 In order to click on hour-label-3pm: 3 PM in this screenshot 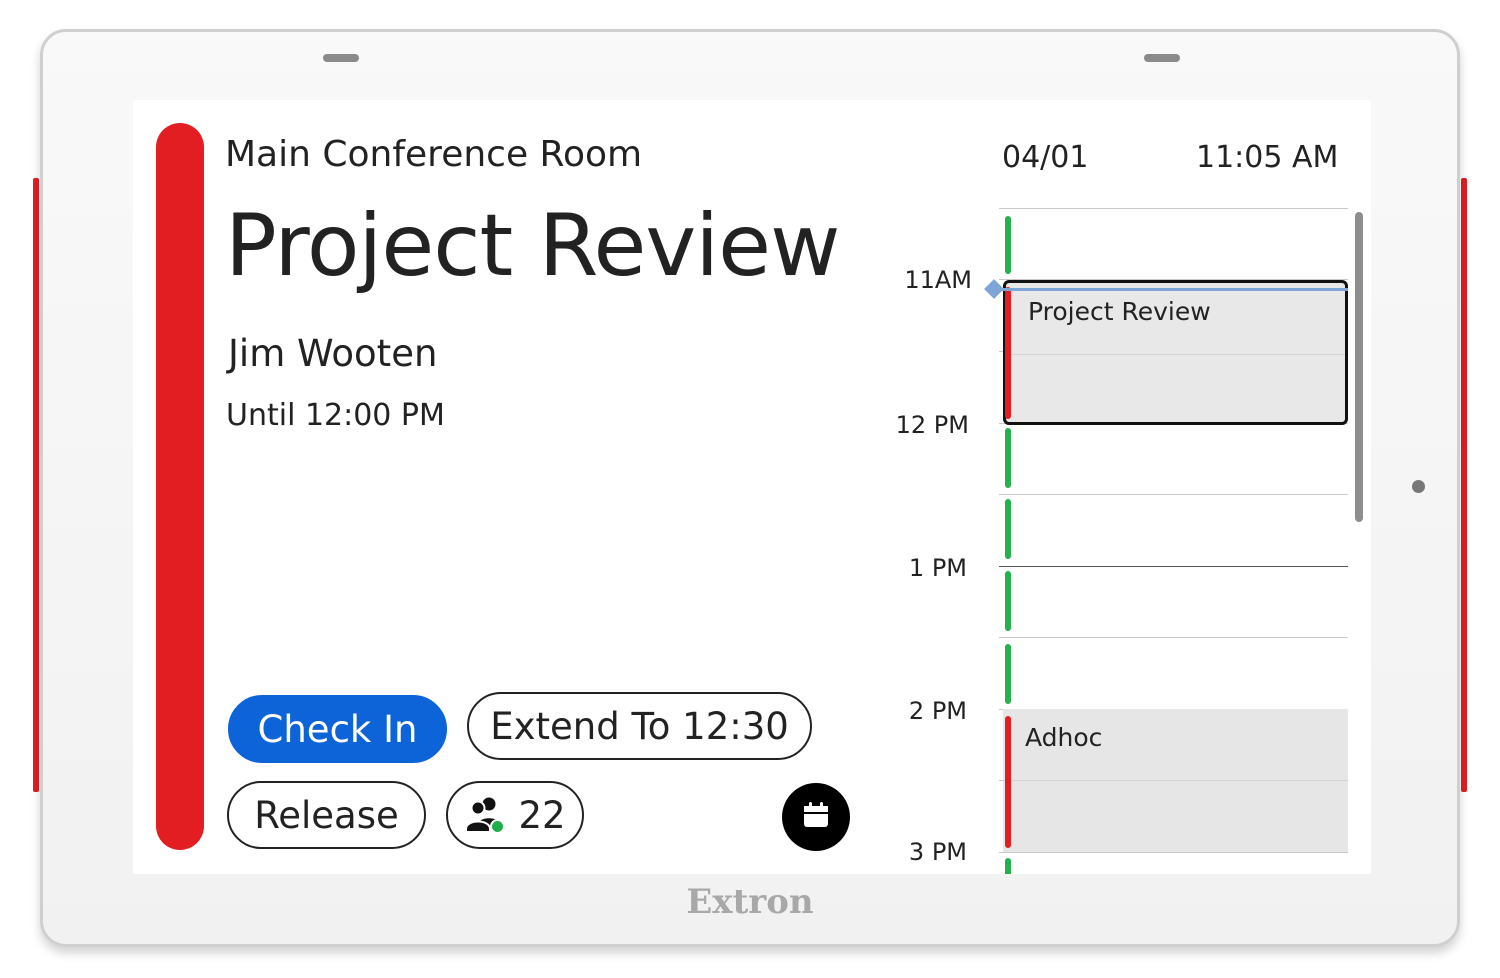, I will do `click(937, 852)`.